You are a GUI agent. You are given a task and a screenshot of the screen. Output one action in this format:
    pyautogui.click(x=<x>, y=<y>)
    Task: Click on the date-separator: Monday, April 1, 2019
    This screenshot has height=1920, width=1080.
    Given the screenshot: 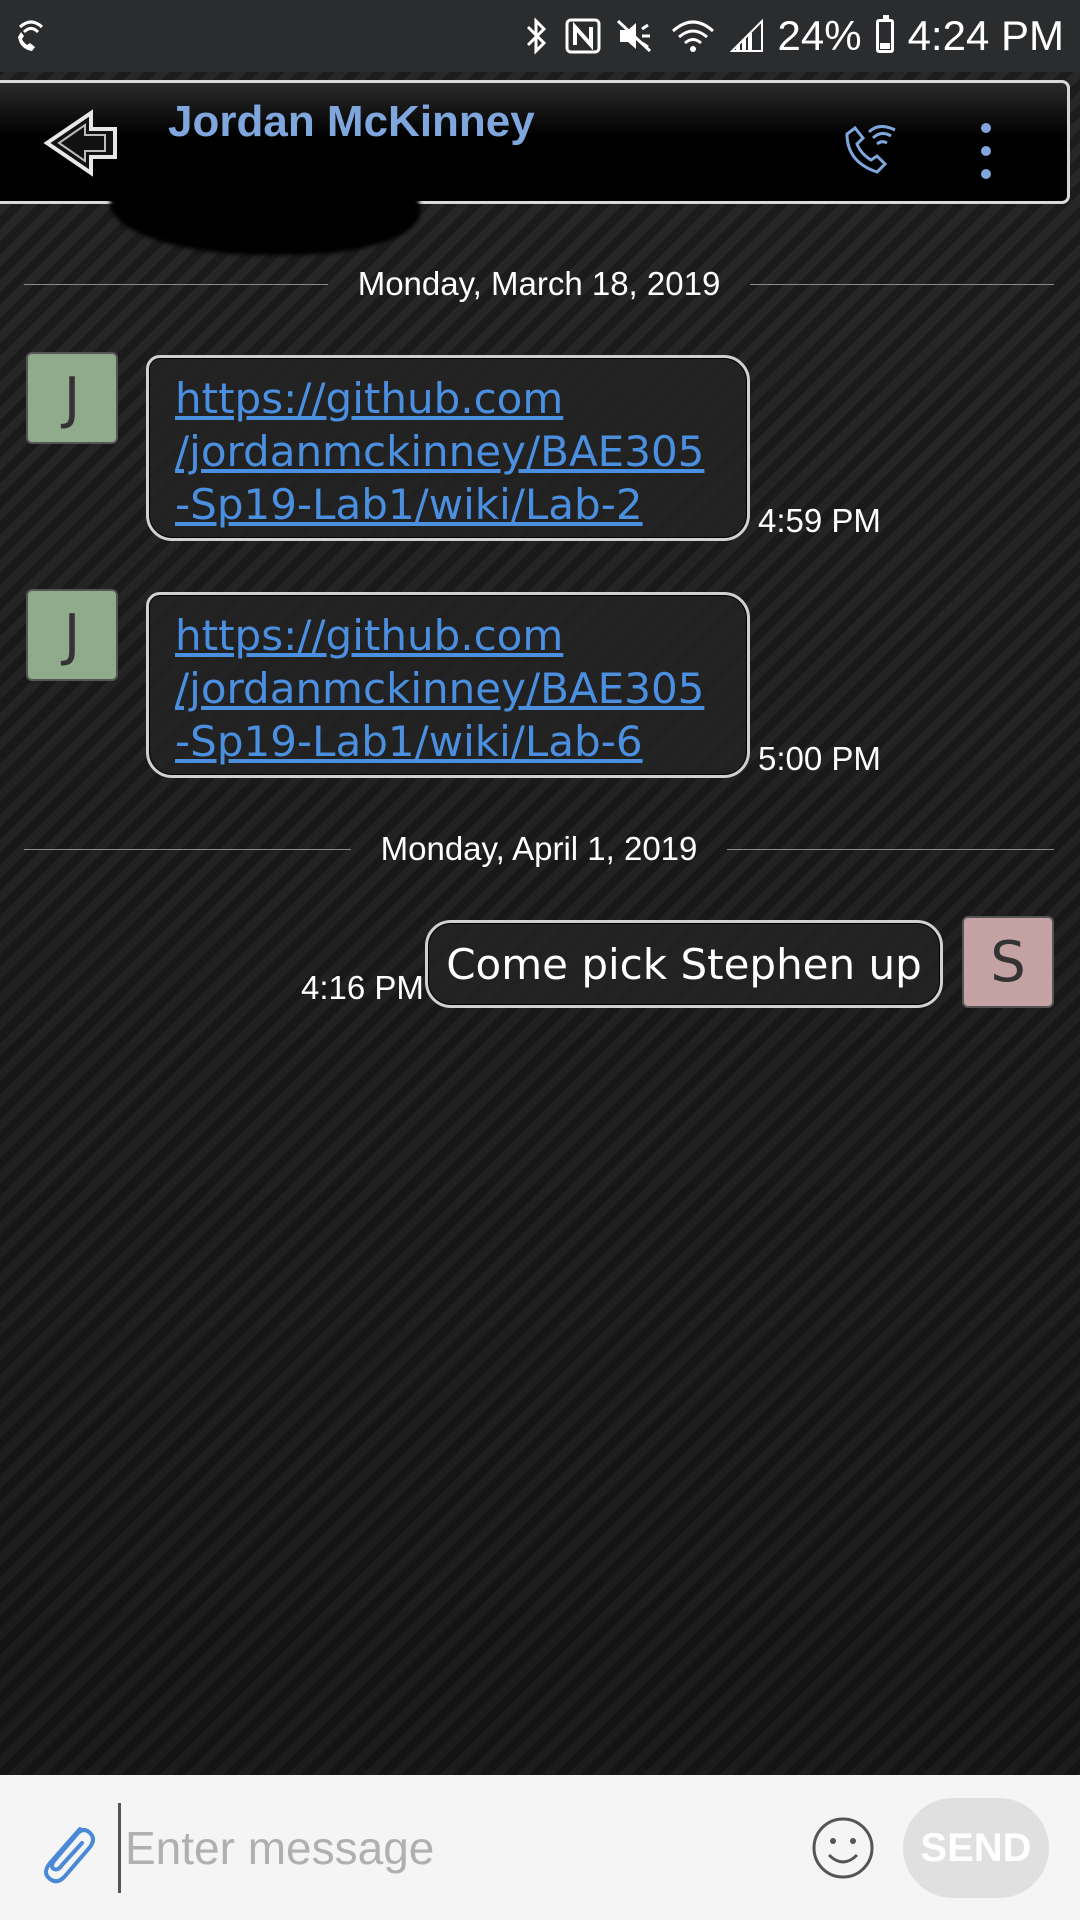 What is the action you would take?
    pyautogui.click(x=539, y=849)
    